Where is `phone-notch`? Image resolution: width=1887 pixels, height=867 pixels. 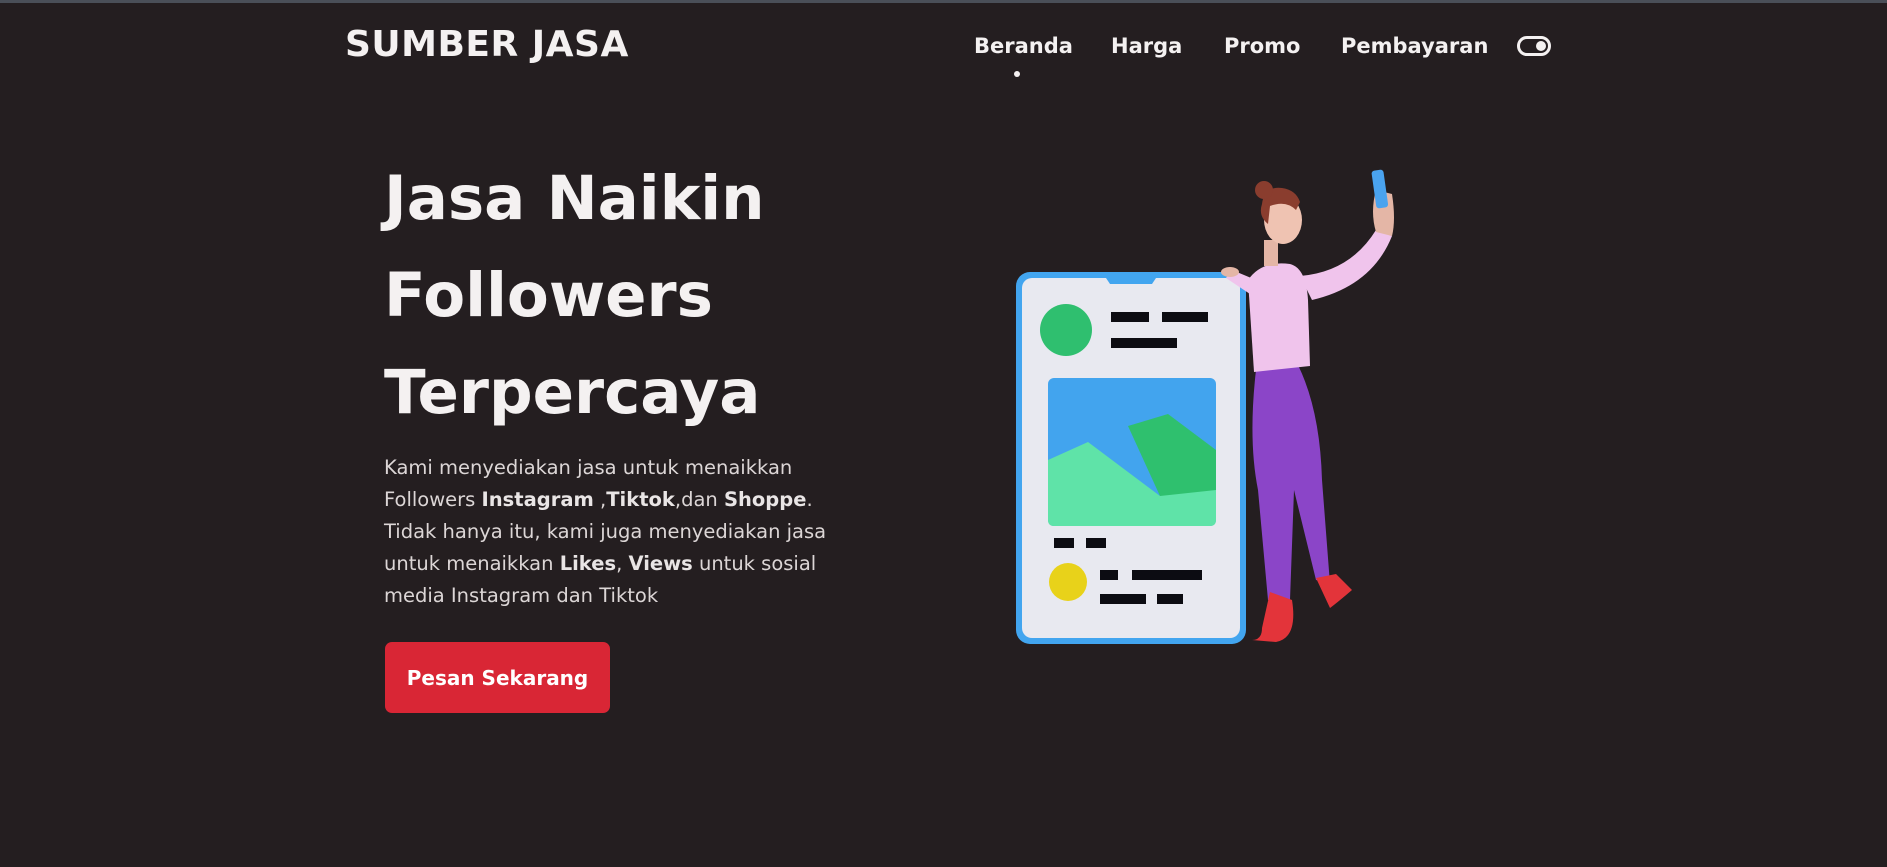 phone-notch is located at coordinates (1131, 278).